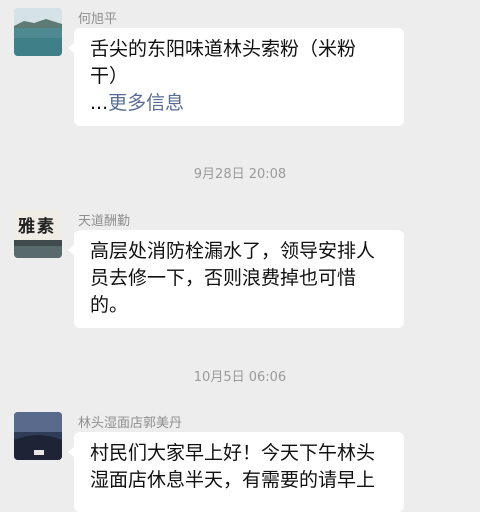 Image resolution: width=480 pixels, height=512 pixels. Describe the element at coordinates (240, 174) in the screenshot. I see `timestamp: 9月28日 20:08` at that location.